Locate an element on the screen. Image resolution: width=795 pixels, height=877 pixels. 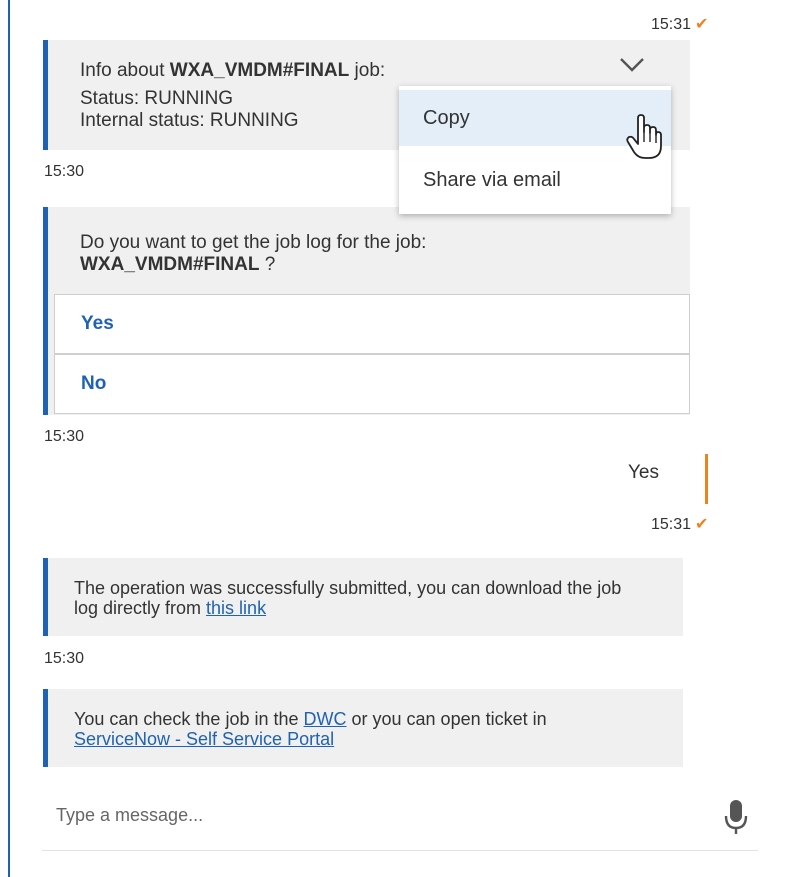
option-no-button: No is located at coordinates (372, 384).